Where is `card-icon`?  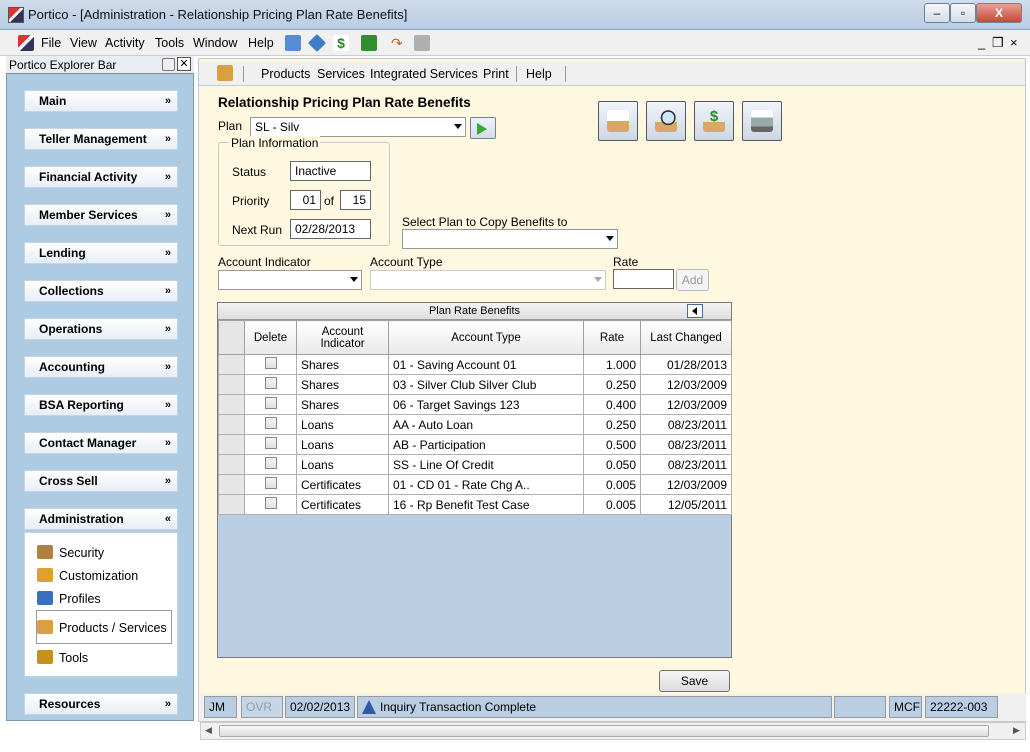
card-icon is located at coordinates (317, 43).